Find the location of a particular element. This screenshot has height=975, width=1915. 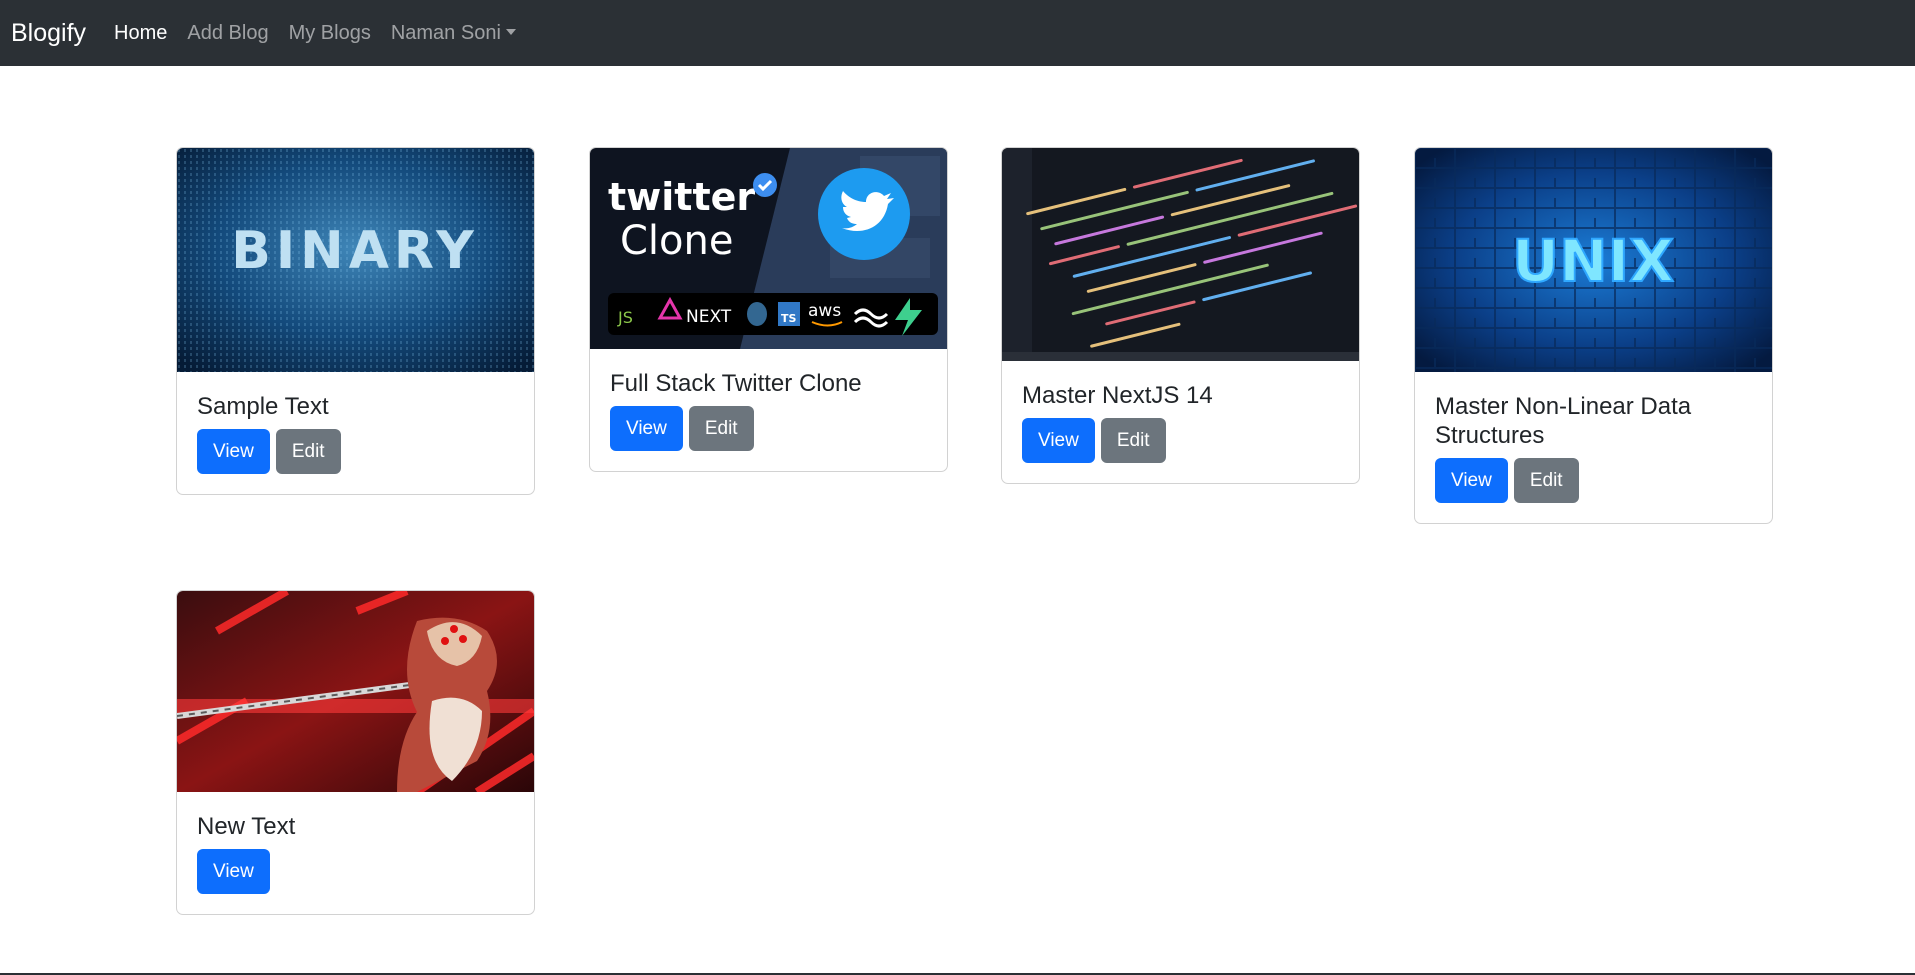

image-caption-line1: twitter is located at coordinates (681, 197).